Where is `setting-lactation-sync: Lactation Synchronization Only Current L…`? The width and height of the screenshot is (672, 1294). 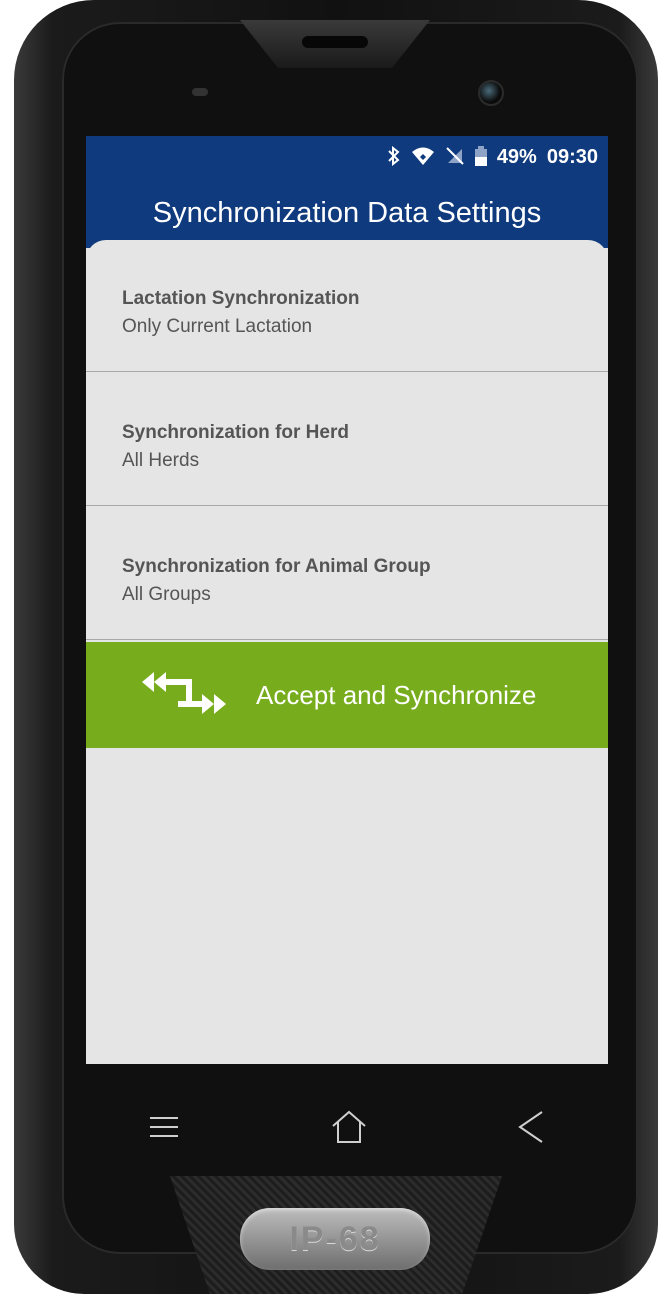 setting-lactation-sync: Lactation Synchronization Only Current L… is located at coordinates (347, 306).